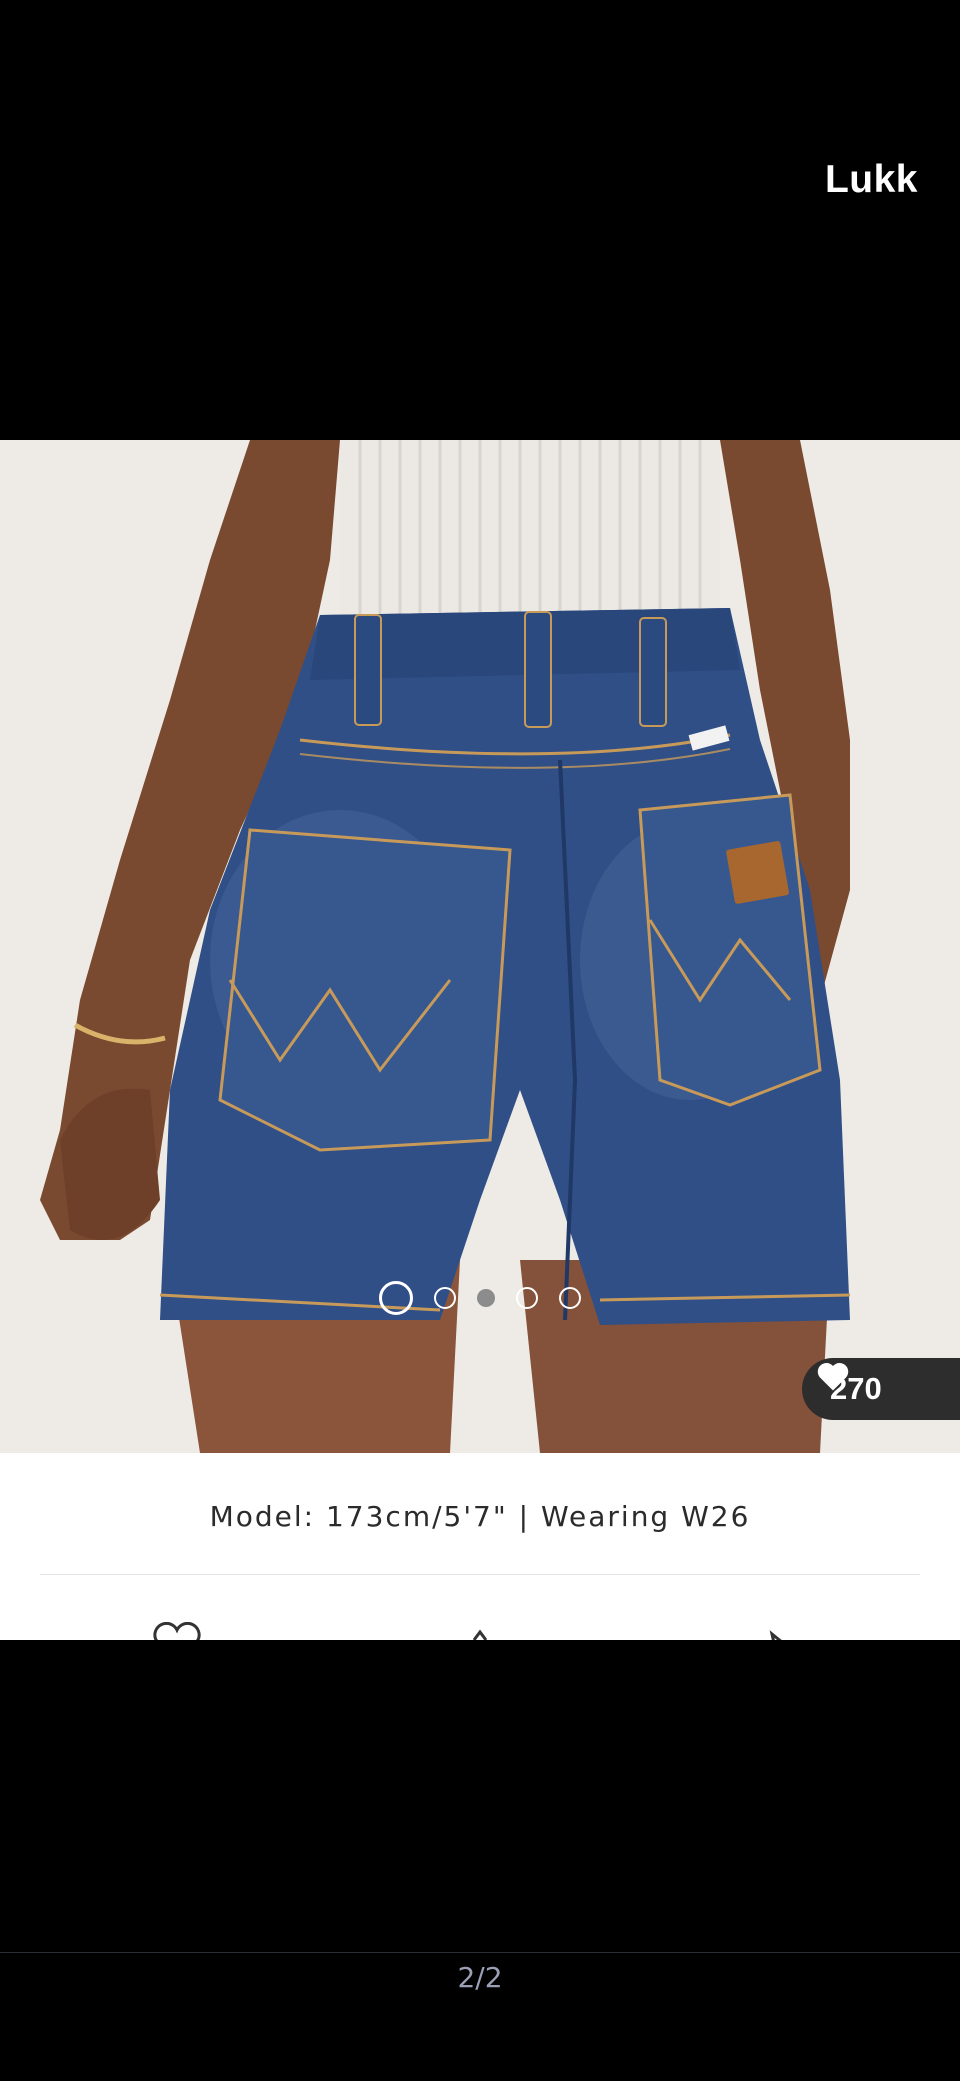 The width and height of the screenshot is (960, 2081). I want to click on heart-icon, so click(833, 1377).